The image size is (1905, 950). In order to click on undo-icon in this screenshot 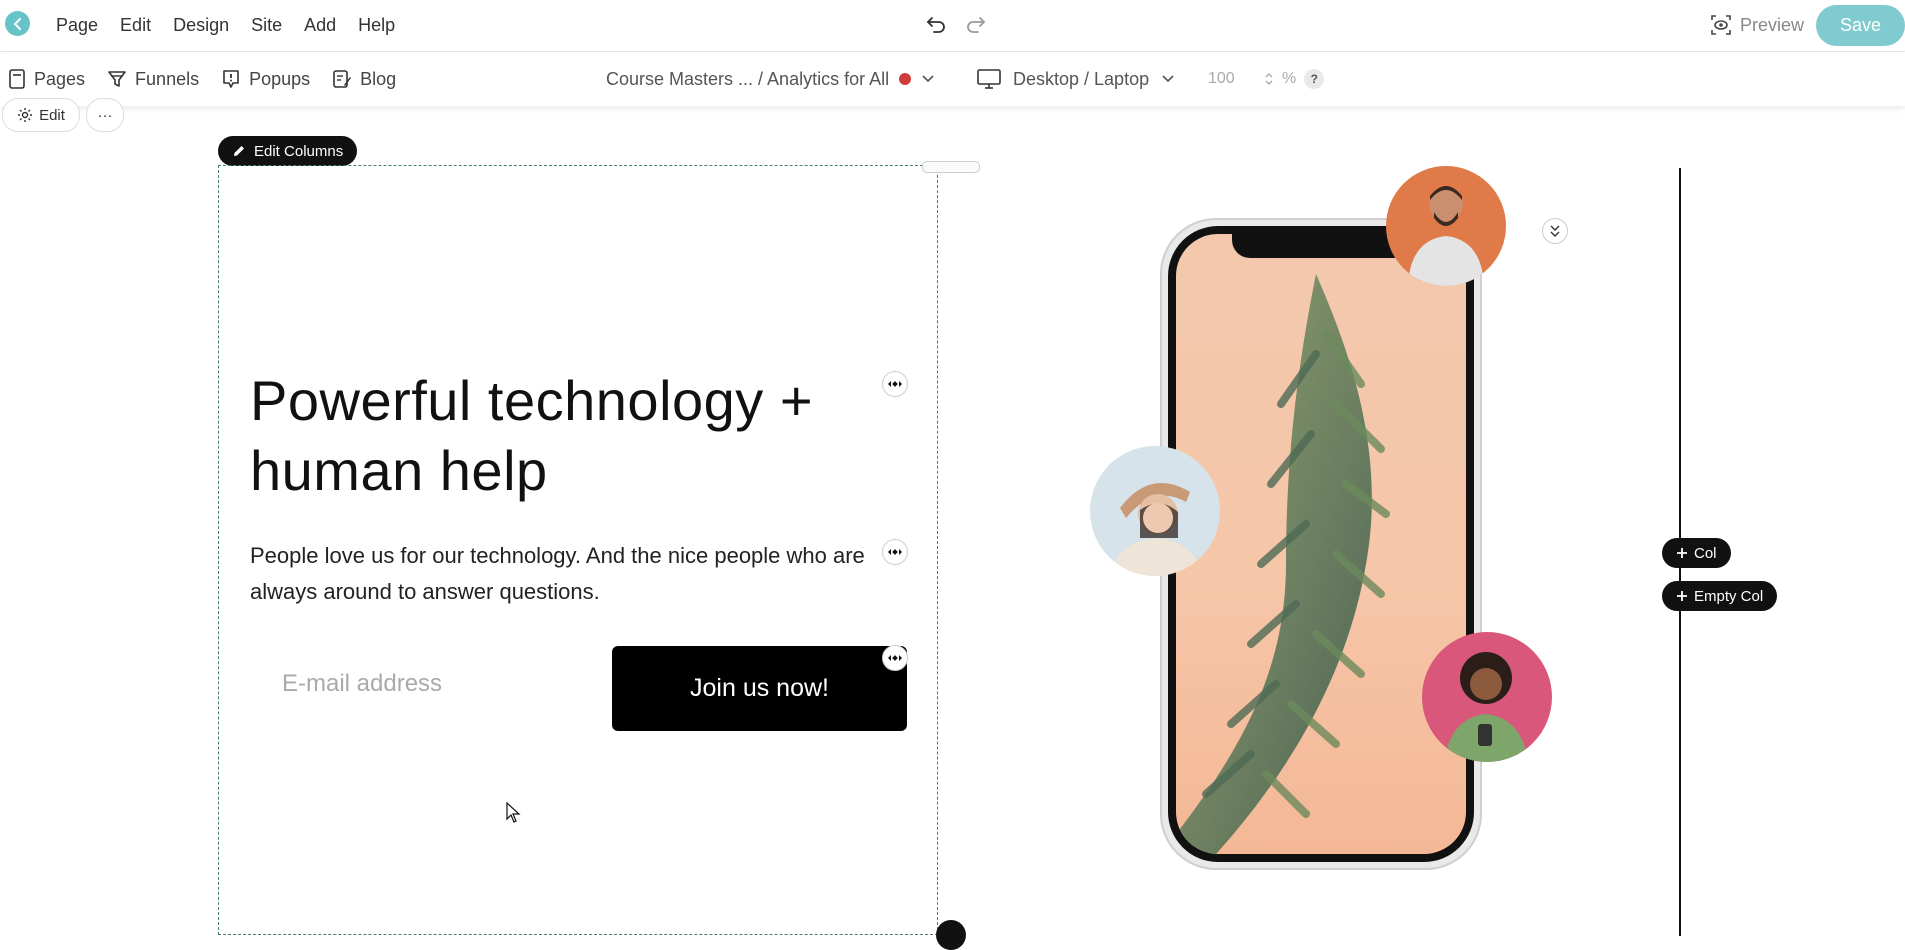, I will do `click(936, 24)`.